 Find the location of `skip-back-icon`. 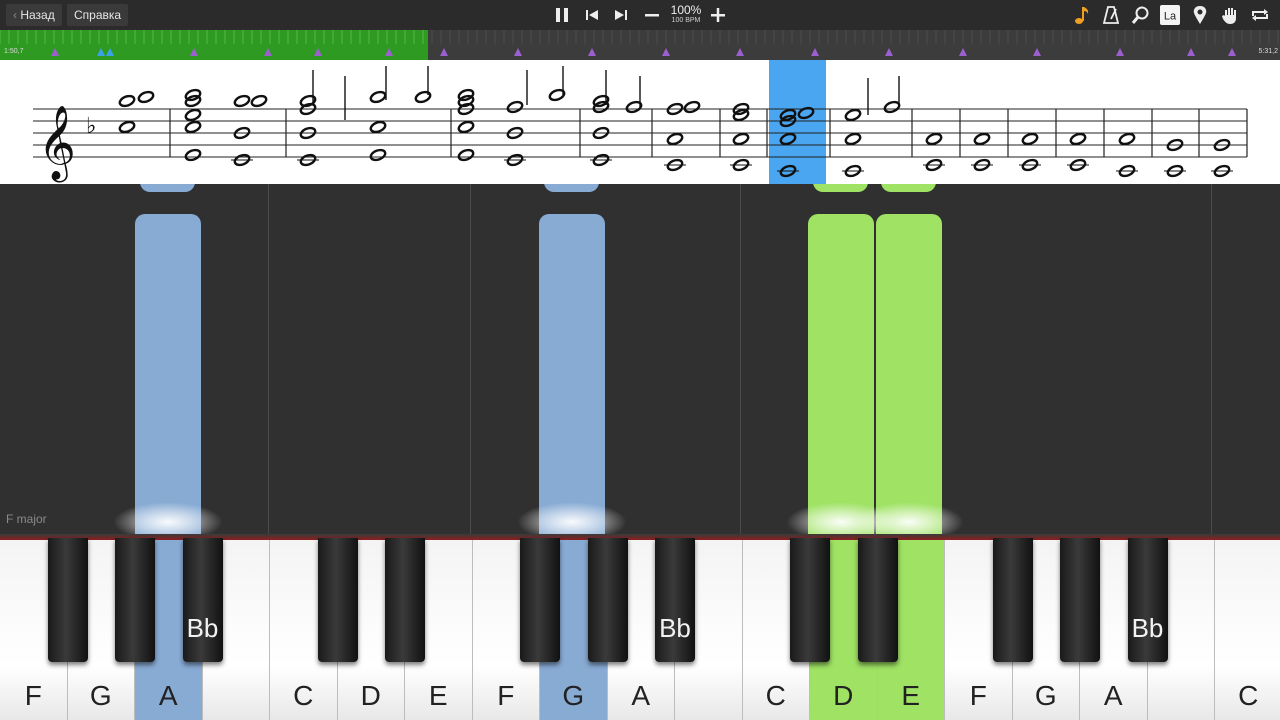

skip-back-icon is located at coordinates (592, 15).